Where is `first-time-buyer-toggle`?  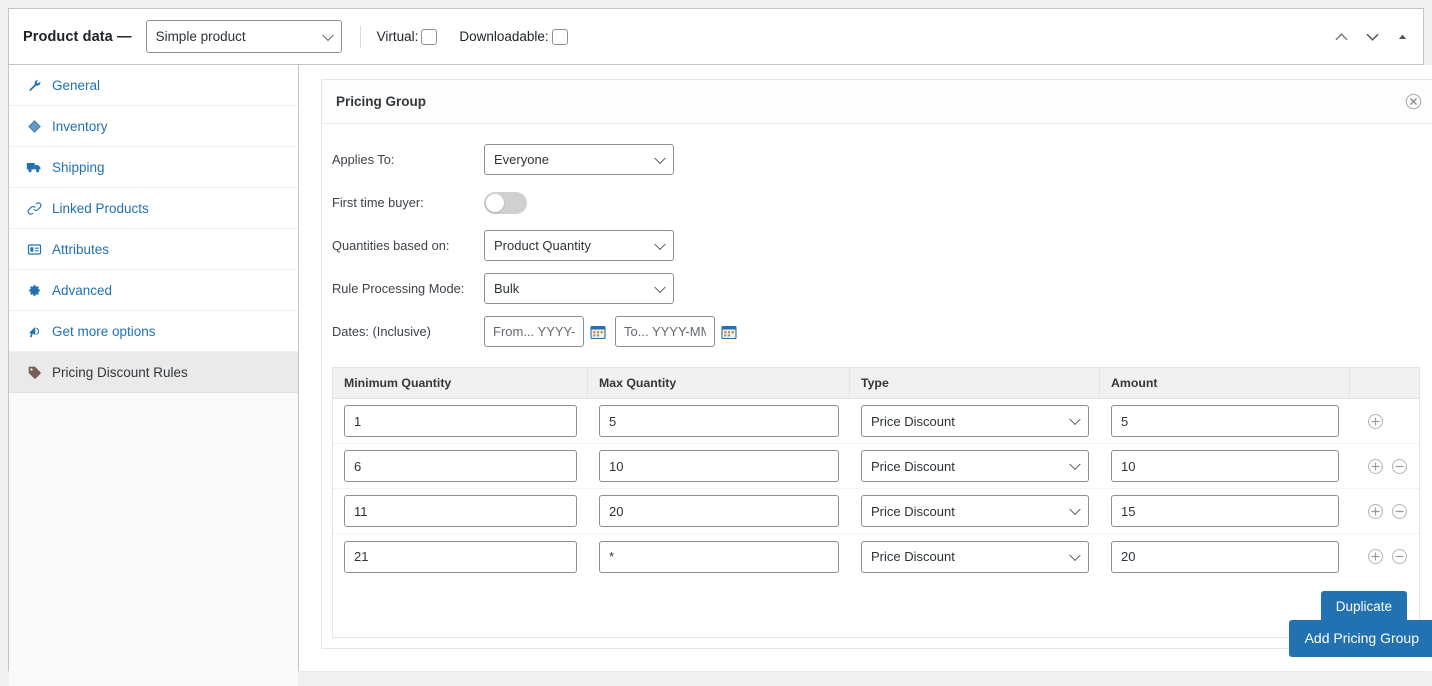
first-time-buyer-toggle is located at coordinates (505, 202).